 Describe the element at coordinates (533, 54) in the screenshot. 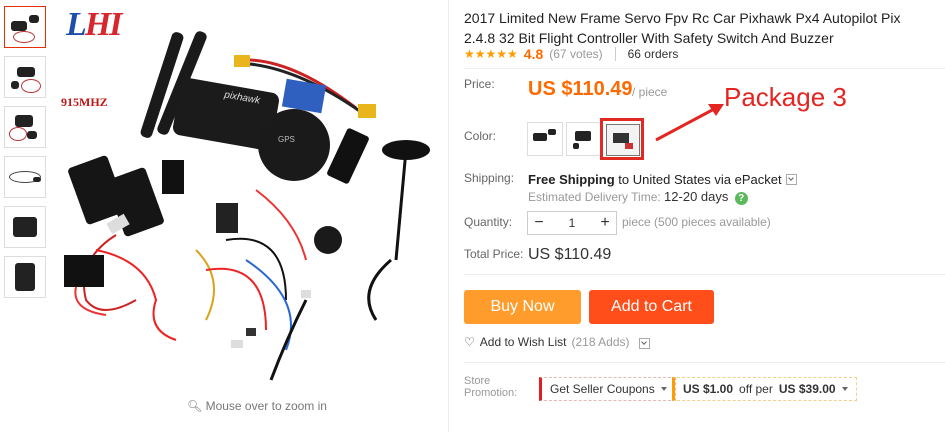

I see `rating-value: 4.8` at that location.